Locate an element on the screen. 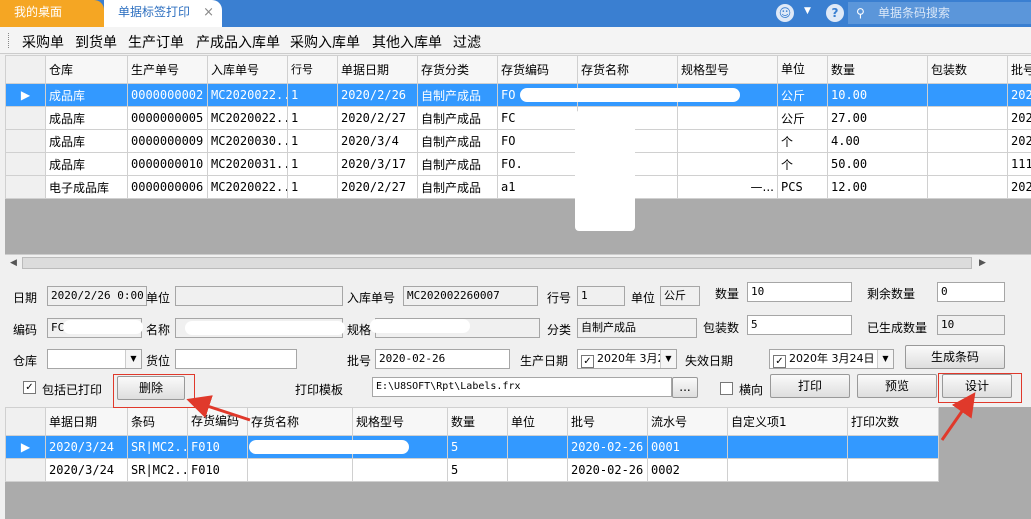 The width and height of the screenshot is (1031, 519). col-custom-field-1: 自定义项1 is located at coordinates (787, 421).